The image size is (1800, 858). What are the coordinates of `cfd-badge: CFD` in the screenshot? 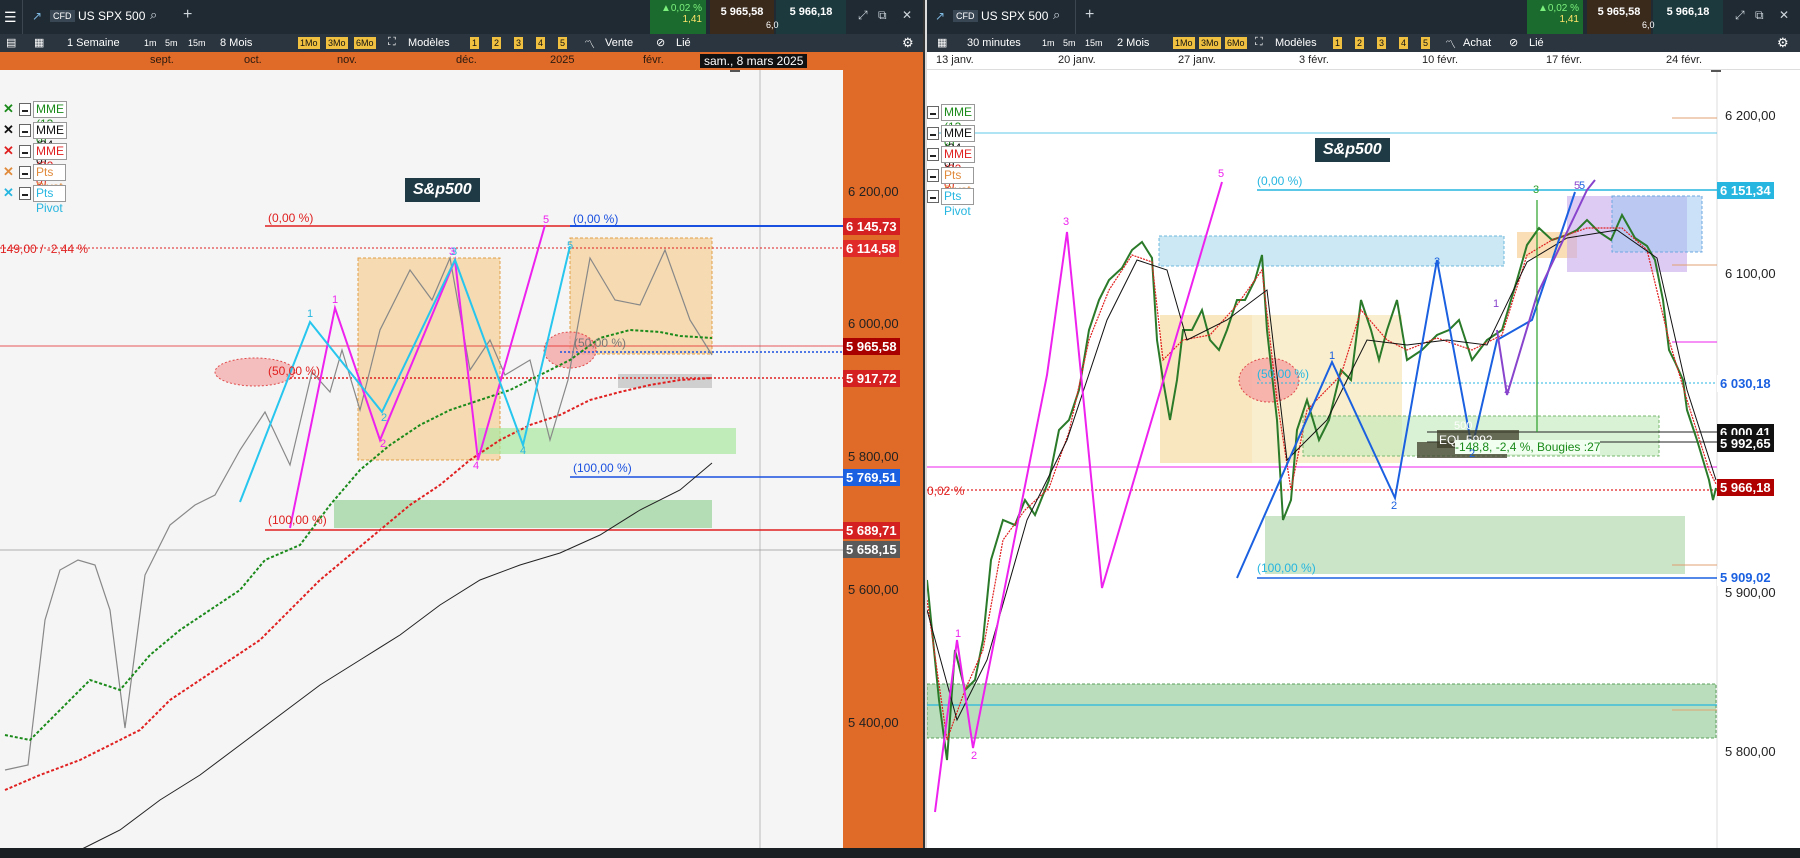 It's located at (965, 16).